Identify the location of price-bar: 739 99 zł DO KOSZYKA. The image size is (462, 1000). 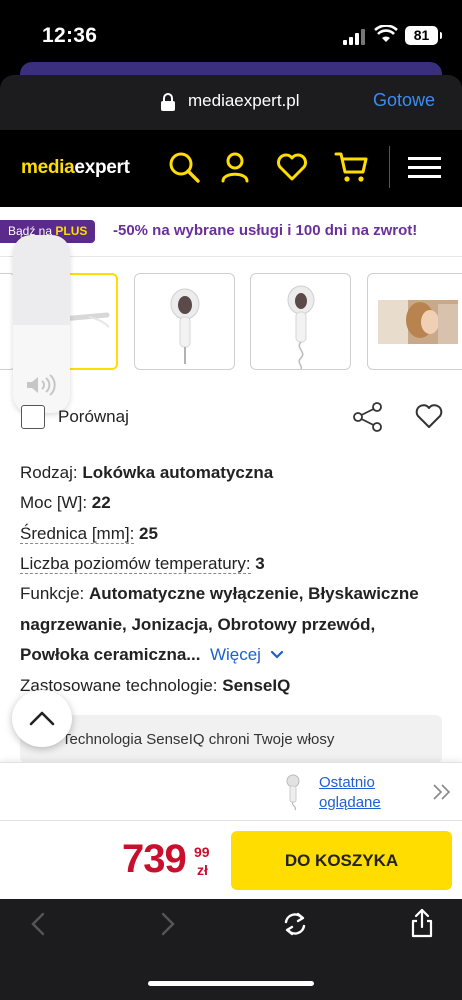
(231, 859).